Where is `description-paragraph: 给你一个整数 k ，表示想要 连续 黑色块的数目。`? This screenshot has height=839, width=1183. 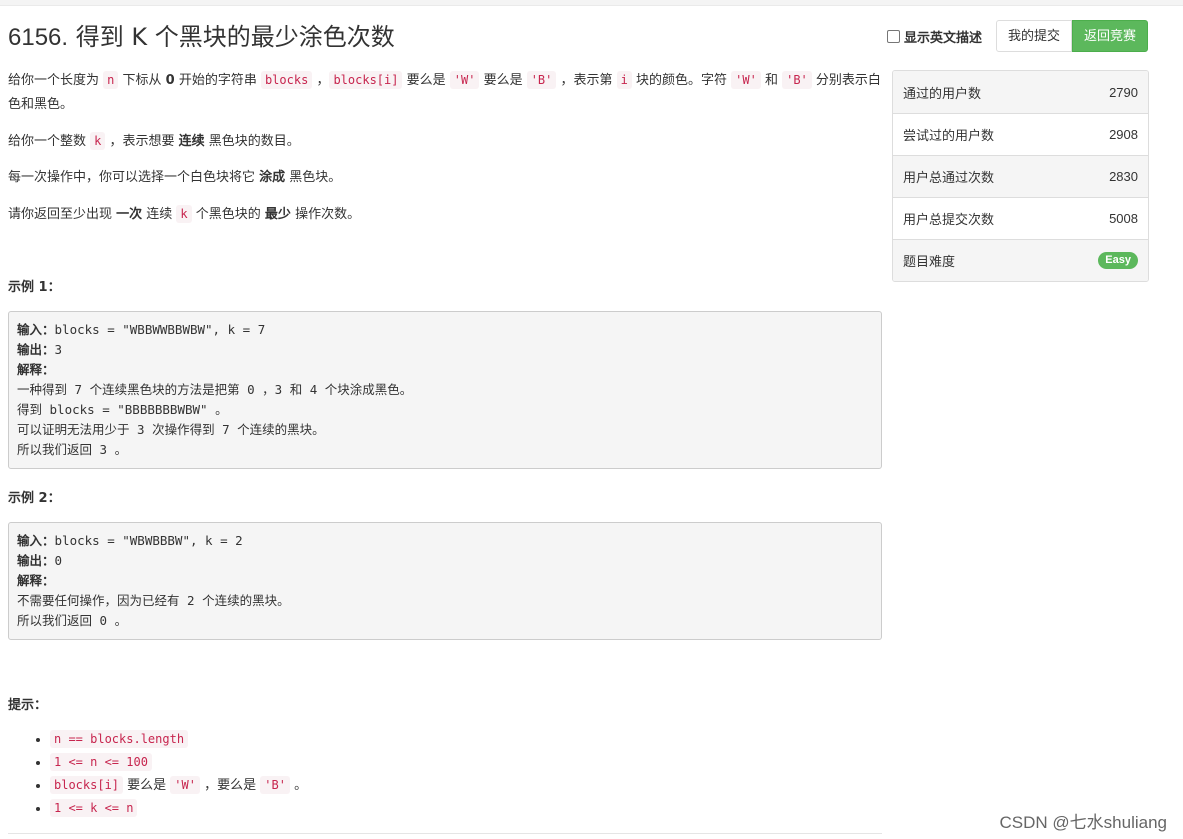 description-paragraph: 给你一个整数 k ，表示想要 连续 黑色块的数目。 is located at coordinates (445, 141).